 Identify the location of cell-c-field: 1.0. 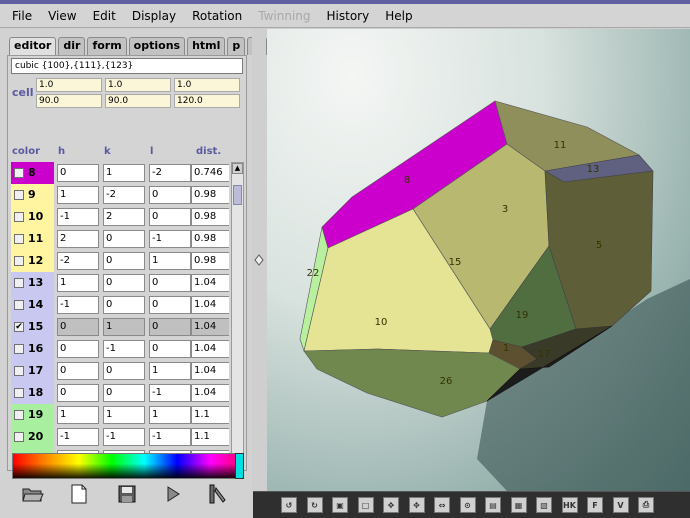
(207, 85).